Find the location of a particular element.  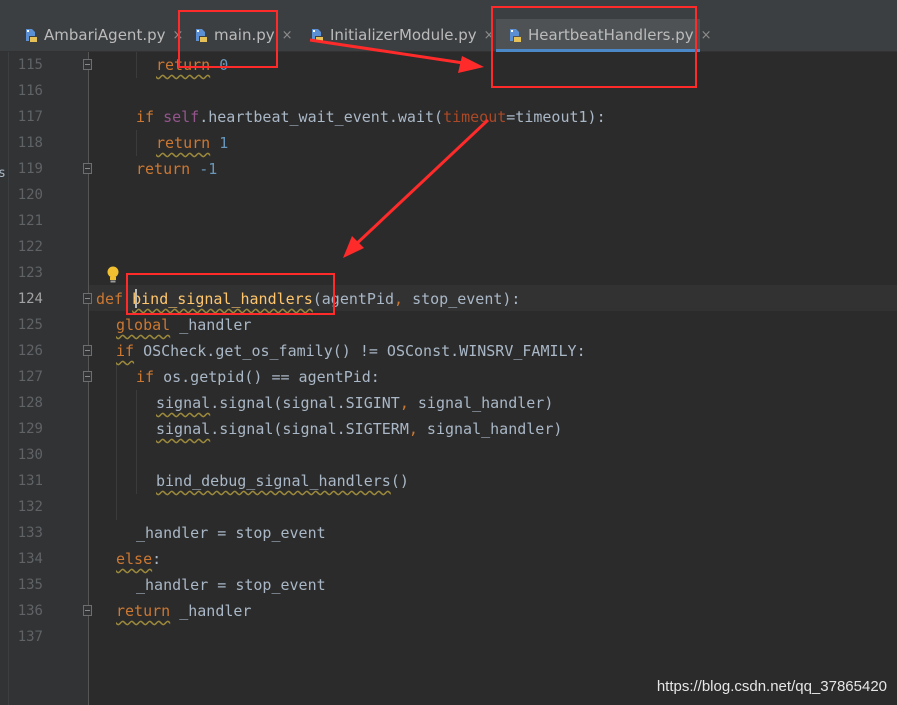

code-line-119: return -1 is located at coordinates (176, 169).